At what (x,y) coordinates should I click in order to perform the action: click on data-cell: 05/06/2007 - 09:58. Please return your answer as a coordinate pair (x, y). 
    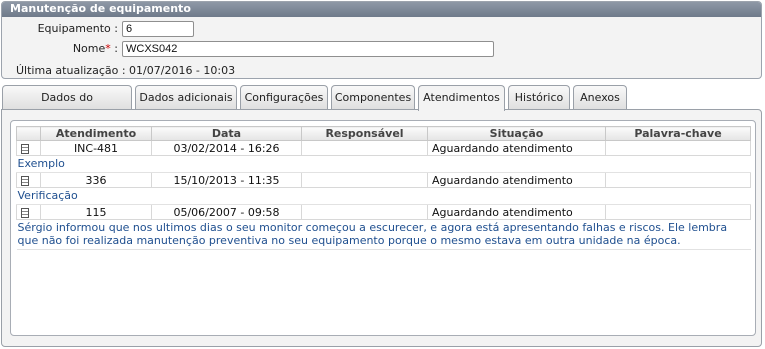
    Looking at the image, I should click on (226, 212).